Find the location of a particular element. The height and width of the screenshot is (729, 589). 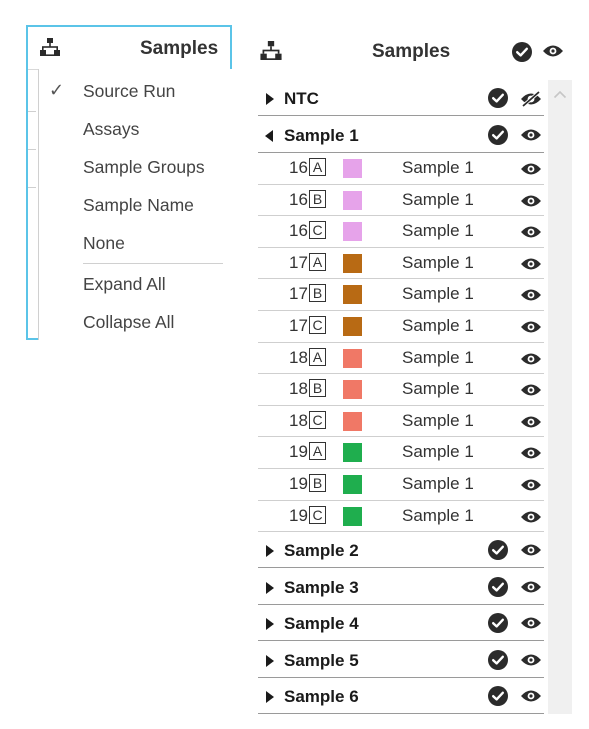

sample-row: 17 C Sample 1 is located at coordinates (401, 327).